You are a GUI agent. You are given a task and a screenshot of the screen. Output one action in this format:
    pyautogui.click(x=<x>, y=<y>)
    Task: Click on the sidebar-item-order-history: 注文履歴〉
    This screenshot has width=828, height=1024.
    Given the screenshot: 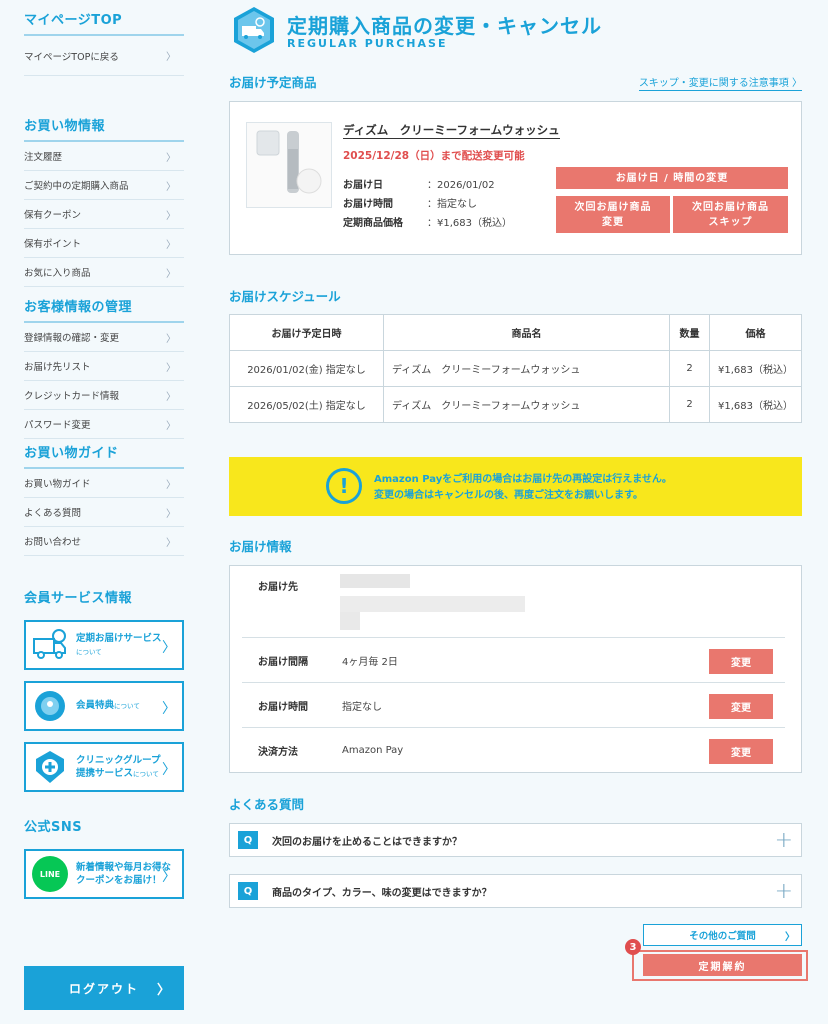 What is the action you would take?
    pyautogui.click(x=104, y=156)
    